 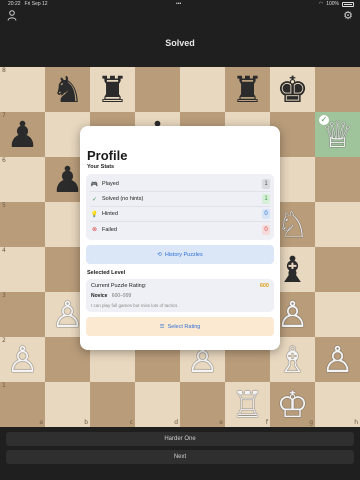 I want to click on square-h7: ♕ ✓, so click(x=337, y=134).